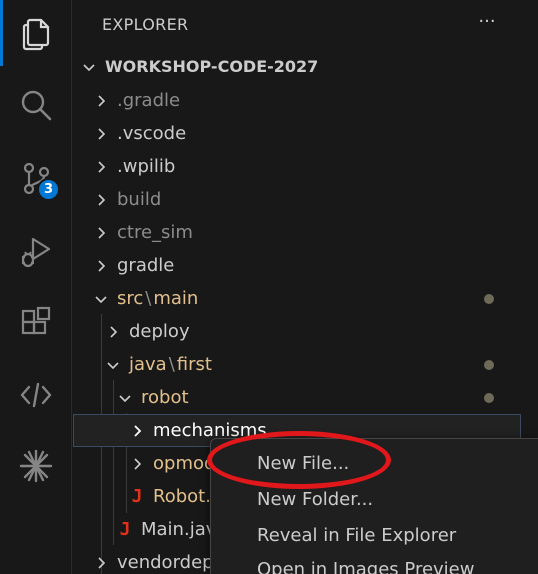 This screenshot has width=538, height=574. Describe the element at coordinates (487, 24) in the screenshot. I see `more-actions-button: ···` at that location.